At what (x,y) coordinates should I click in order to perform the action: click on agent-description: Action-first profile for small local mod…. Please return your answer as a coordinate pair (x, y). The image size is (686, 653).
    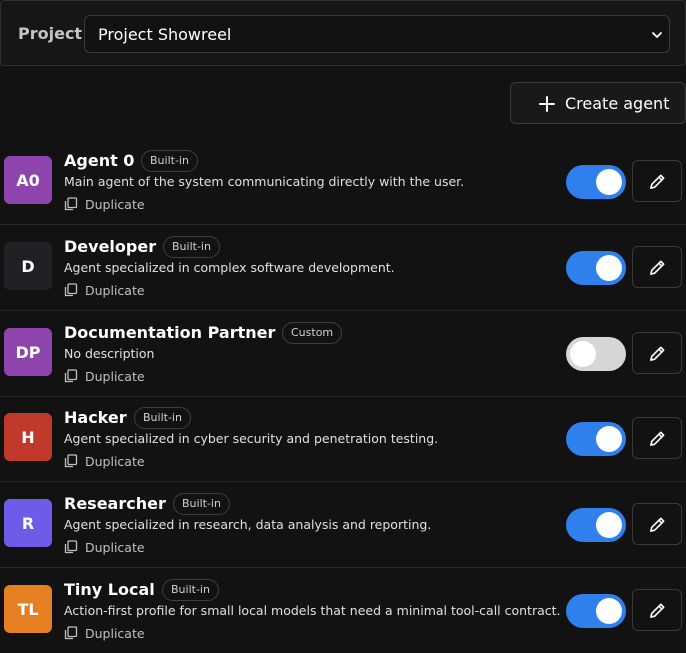
    Looking at the image, I should click on (312, 610).